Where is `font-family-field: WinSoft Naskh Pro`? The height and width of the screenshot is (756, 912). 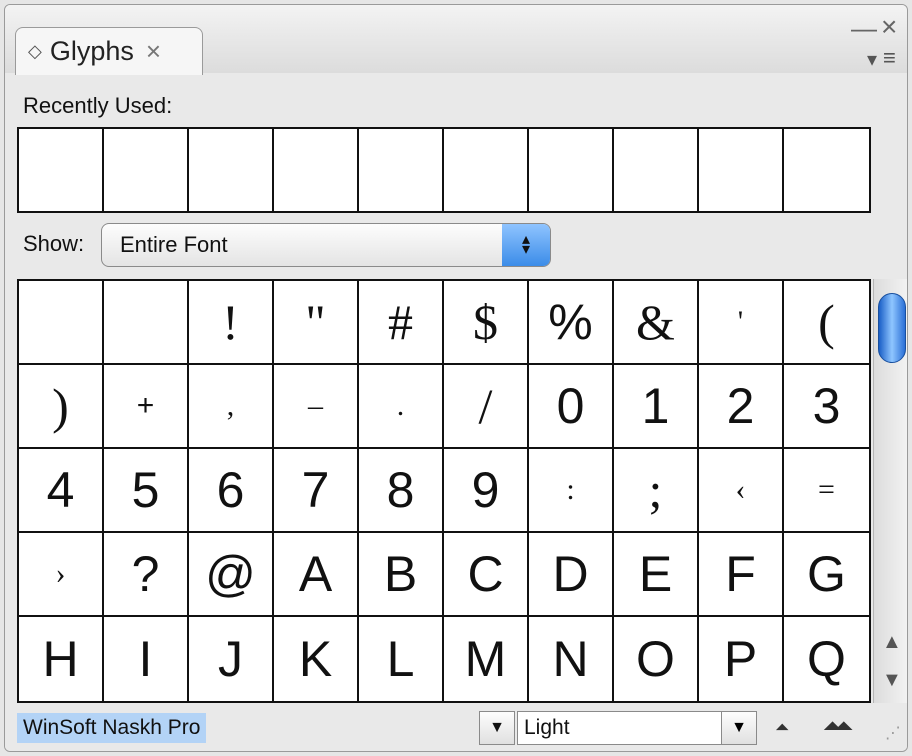
font-family-field: WinSoft Naskh Pro is located at coordinates (112, 728).